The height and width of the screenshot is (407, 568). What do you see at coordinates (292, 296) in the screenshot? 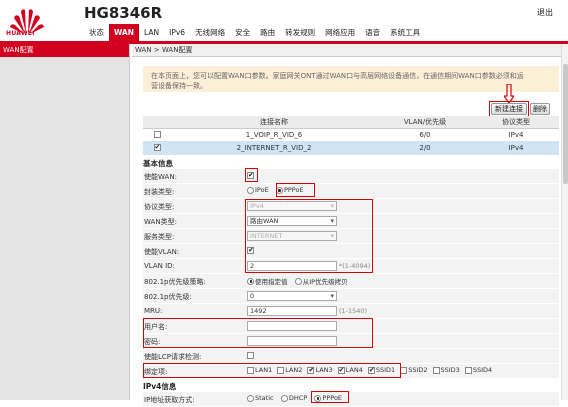
I see `prio-select: 0` at bounding box center [292, 296].